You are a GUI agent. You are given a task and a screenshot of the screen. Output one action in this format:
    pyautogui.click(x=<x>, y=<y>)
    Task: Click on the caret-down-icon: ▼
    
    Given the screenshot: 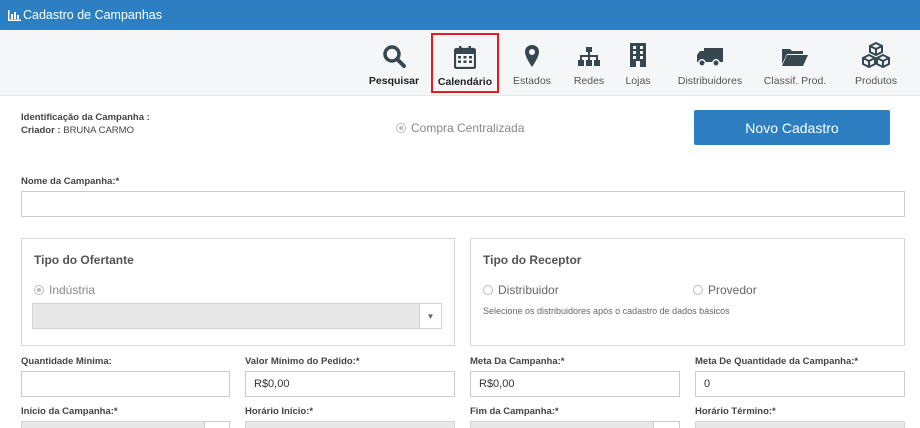 What is the action you would take?
    pyautogui.click(x=430, y=316)
    